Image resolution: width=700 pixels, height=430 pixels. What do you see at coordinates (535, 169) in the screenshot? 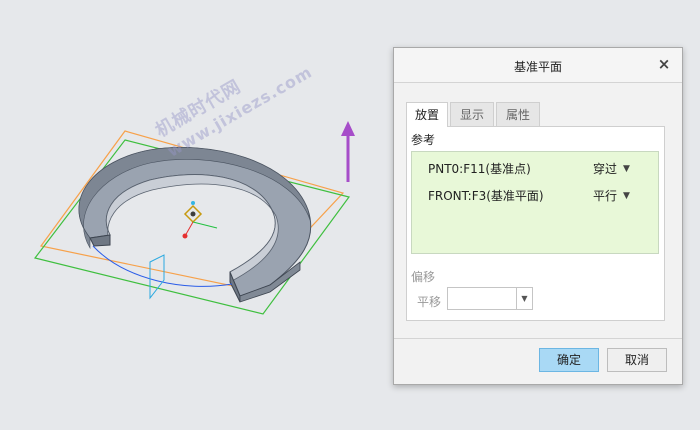
I see `reference-row: PNT0:F11(基准点) 穿过 ▼` at bounding box center [535, 169].